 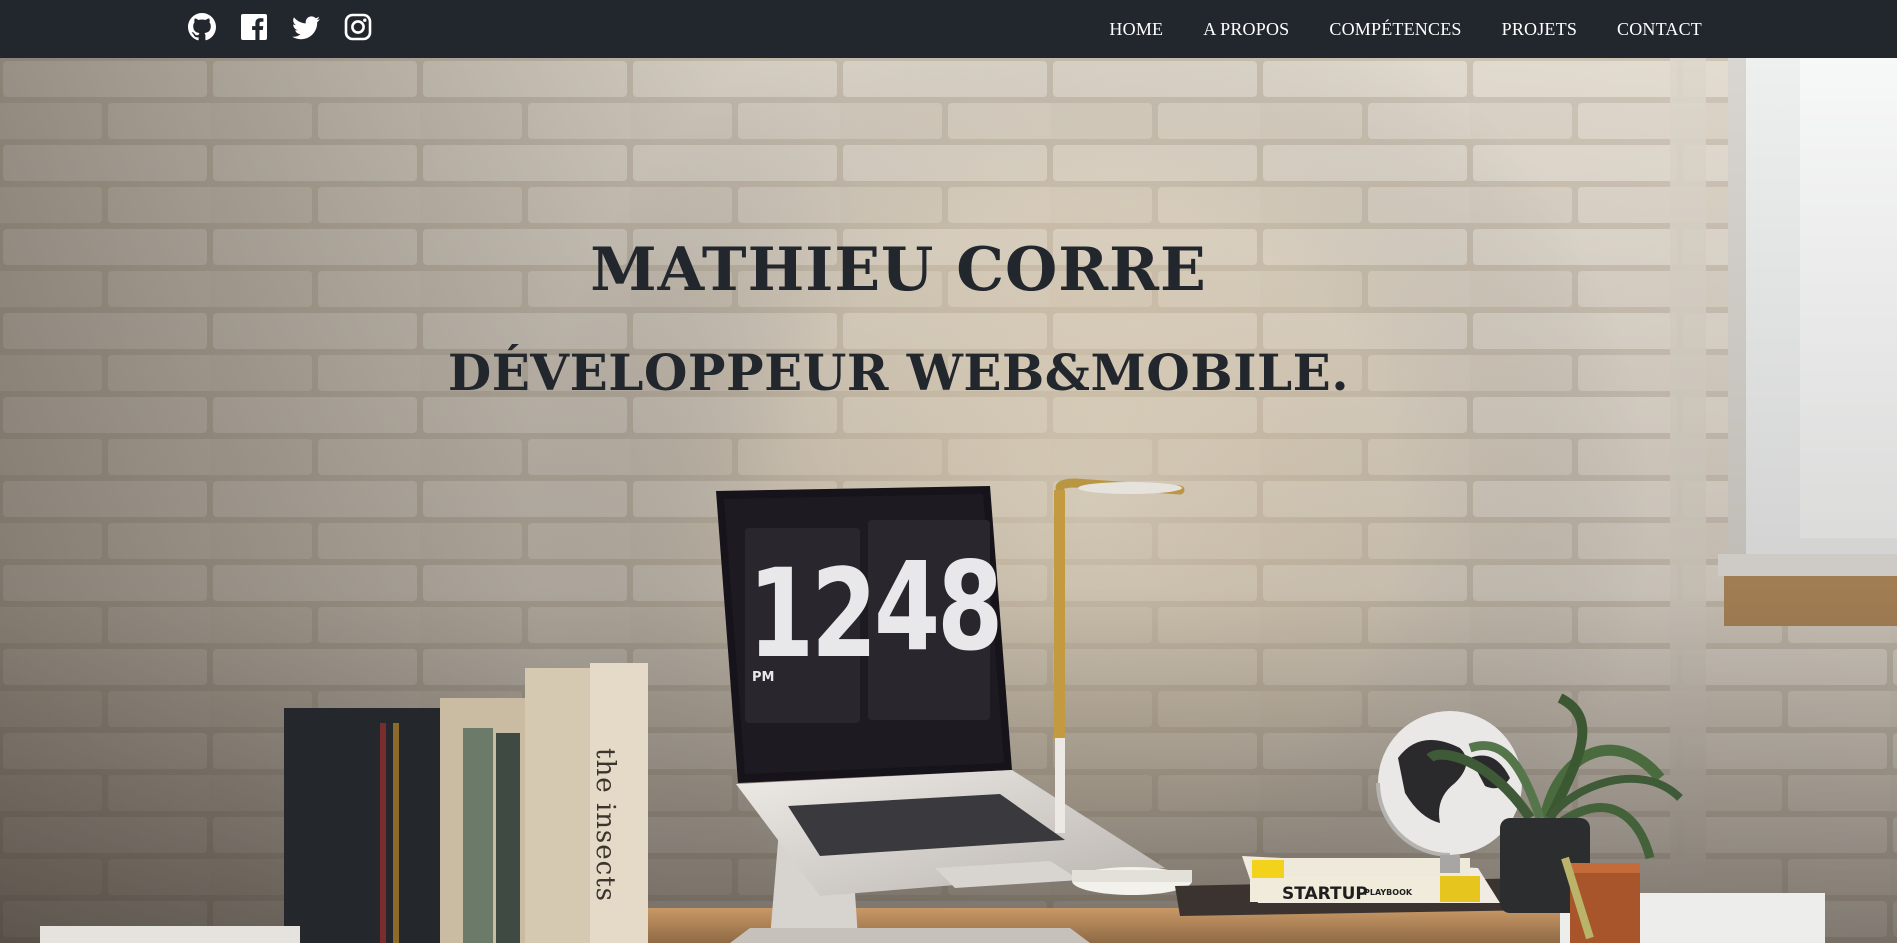 I want to click on facebook-icon, so click(x=254, y=27).